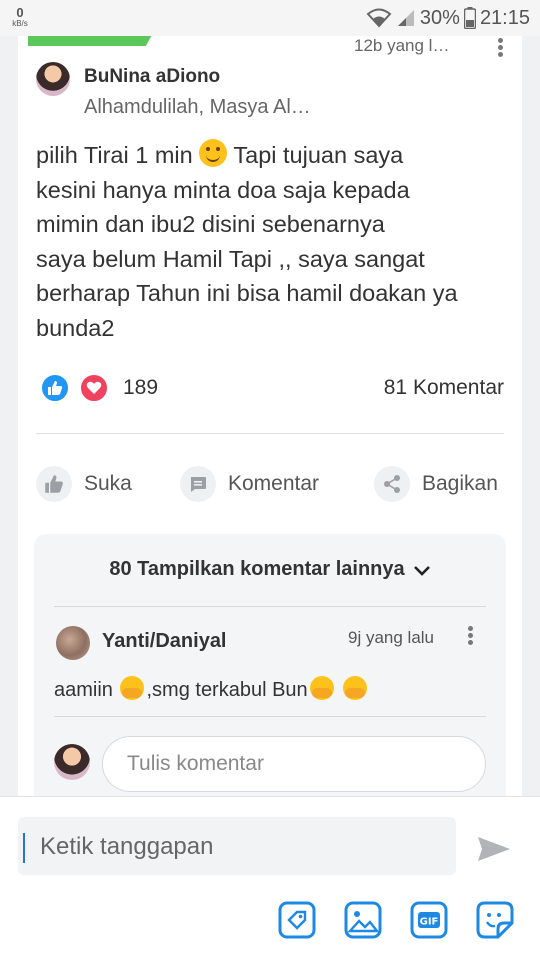  What do you see at coordinates (237, 846) in the screenshot?
I see `reply-input: Ketik tanggapan` at bounding box center [237, 846].